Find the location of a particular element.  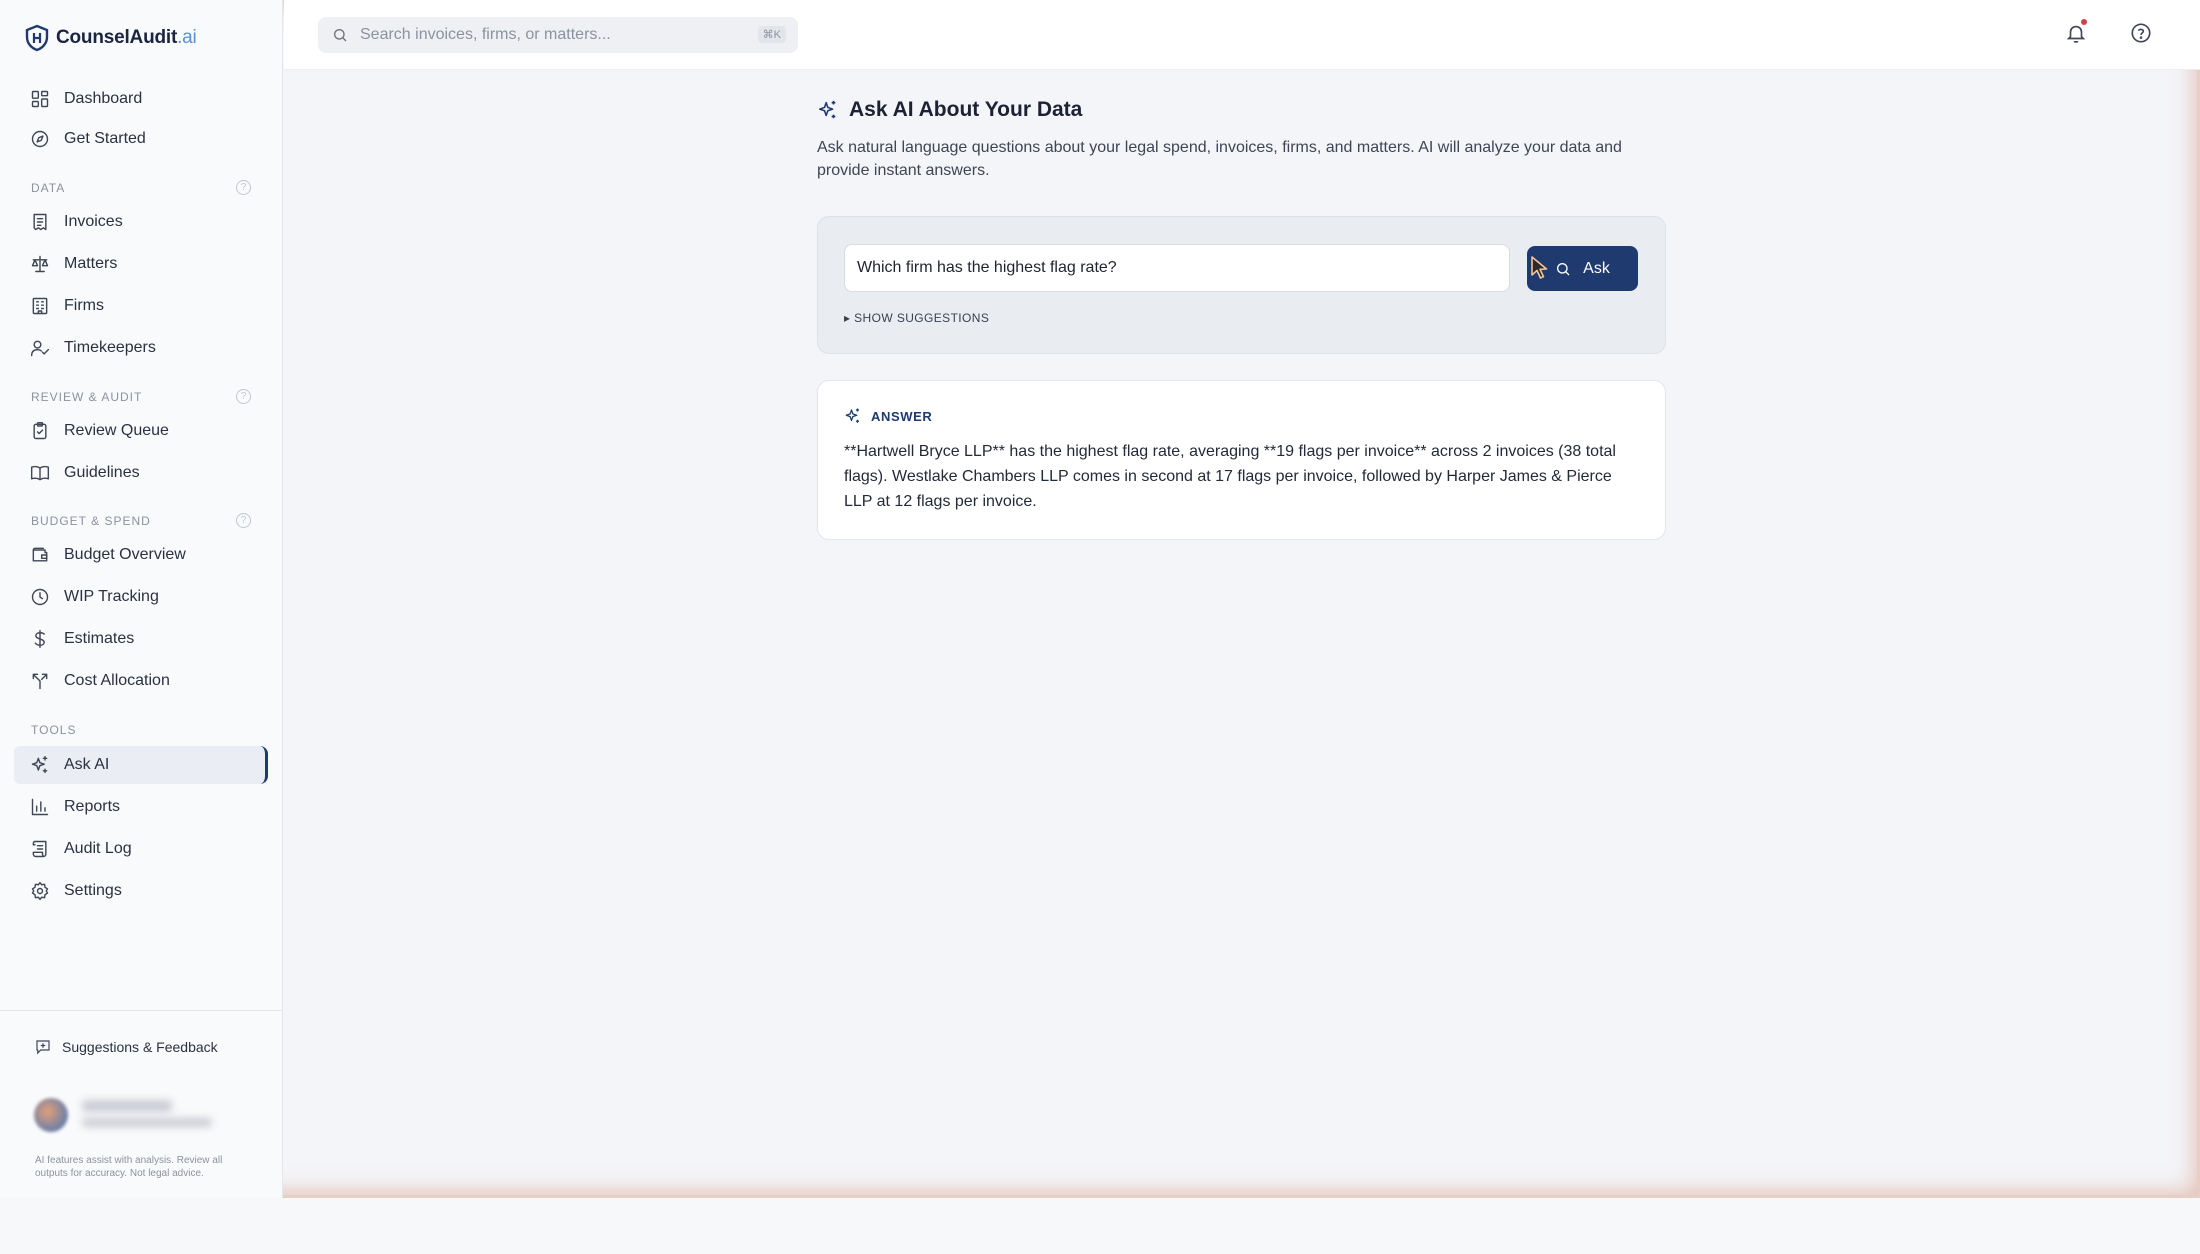

show-suggestions-toggle: ▸ SHOW SUGGESTIONS is located at coordinates (916, 318).